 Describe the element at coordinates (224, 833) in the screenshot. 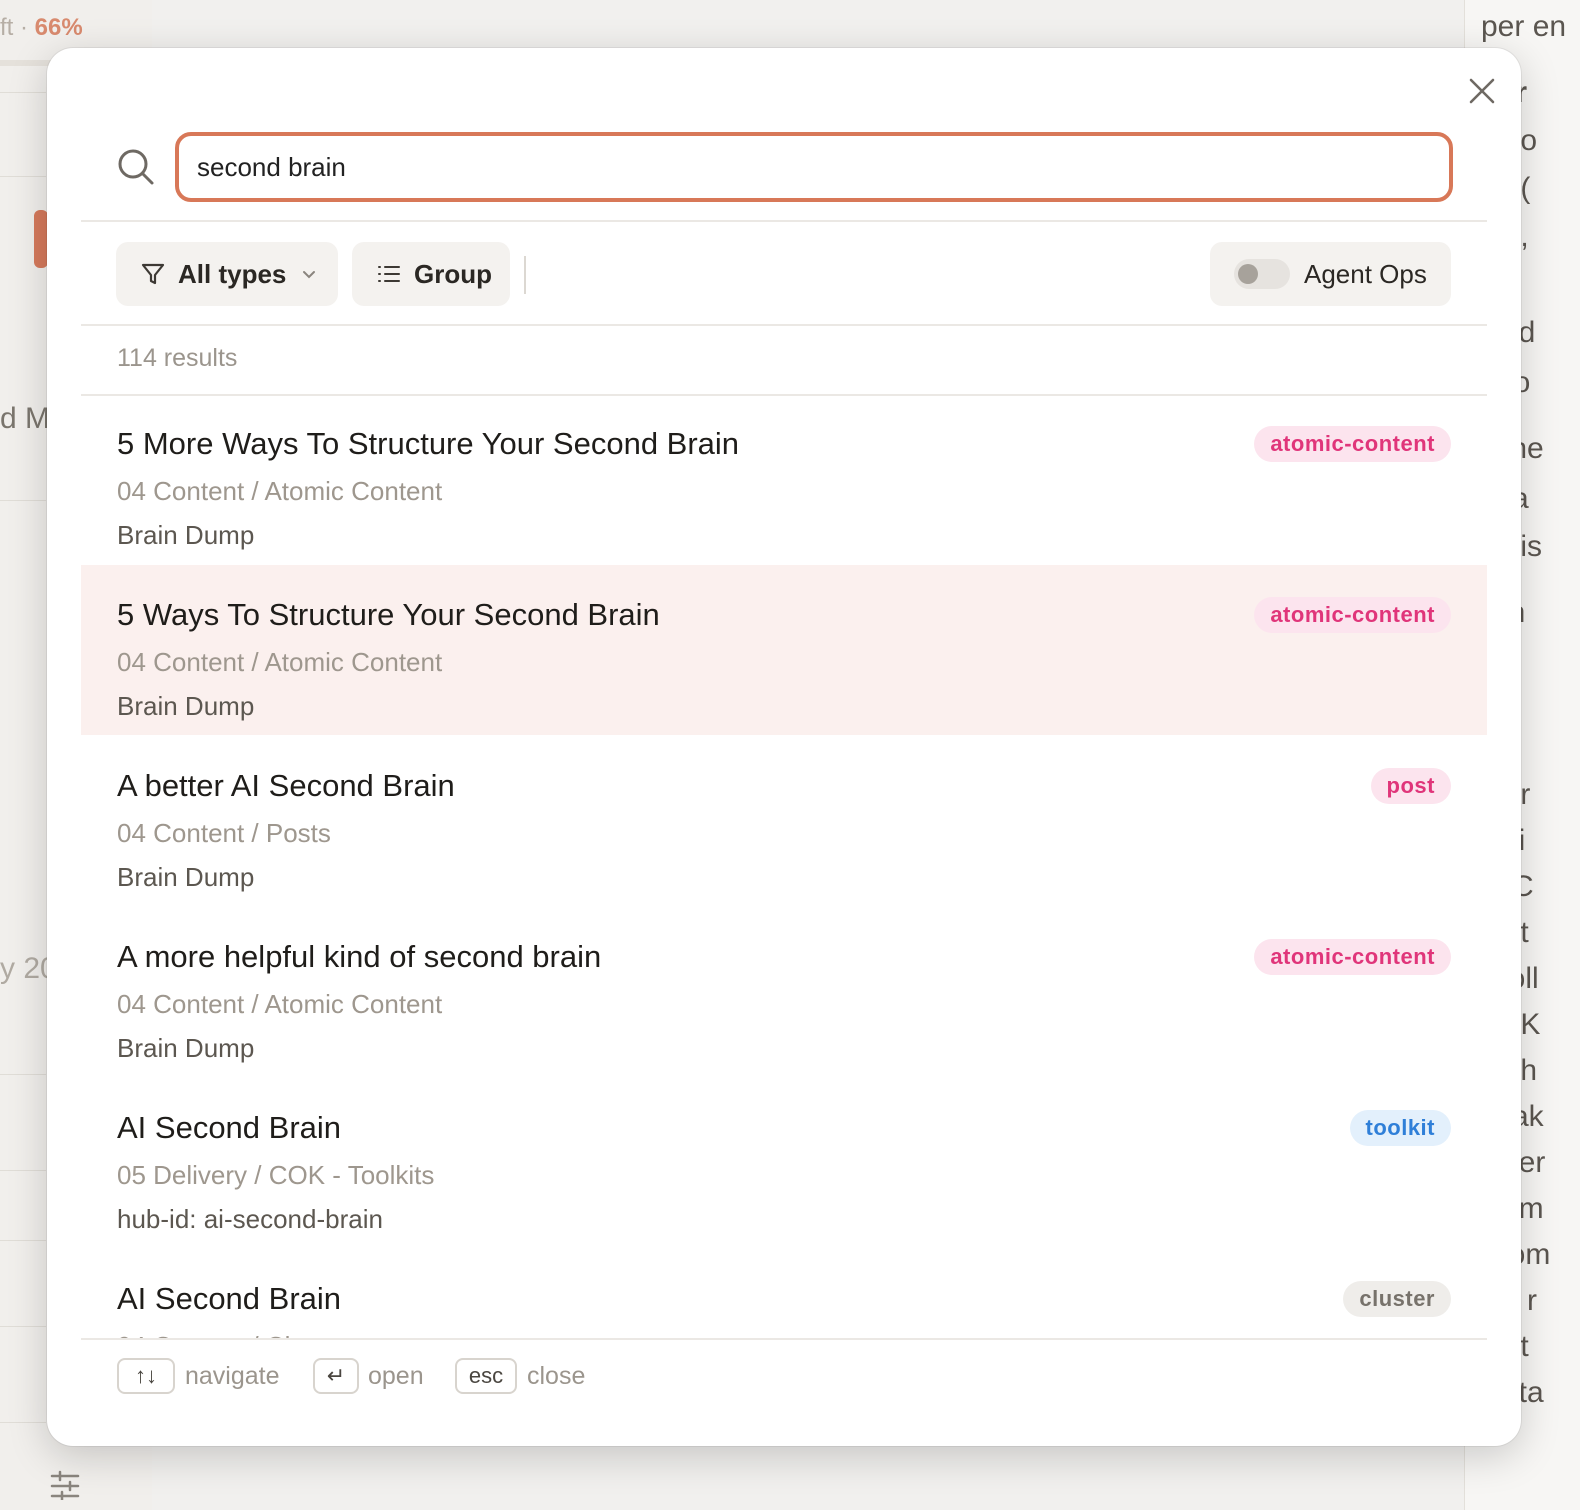

I see `result-path: 04 Content / Posts` at that location.